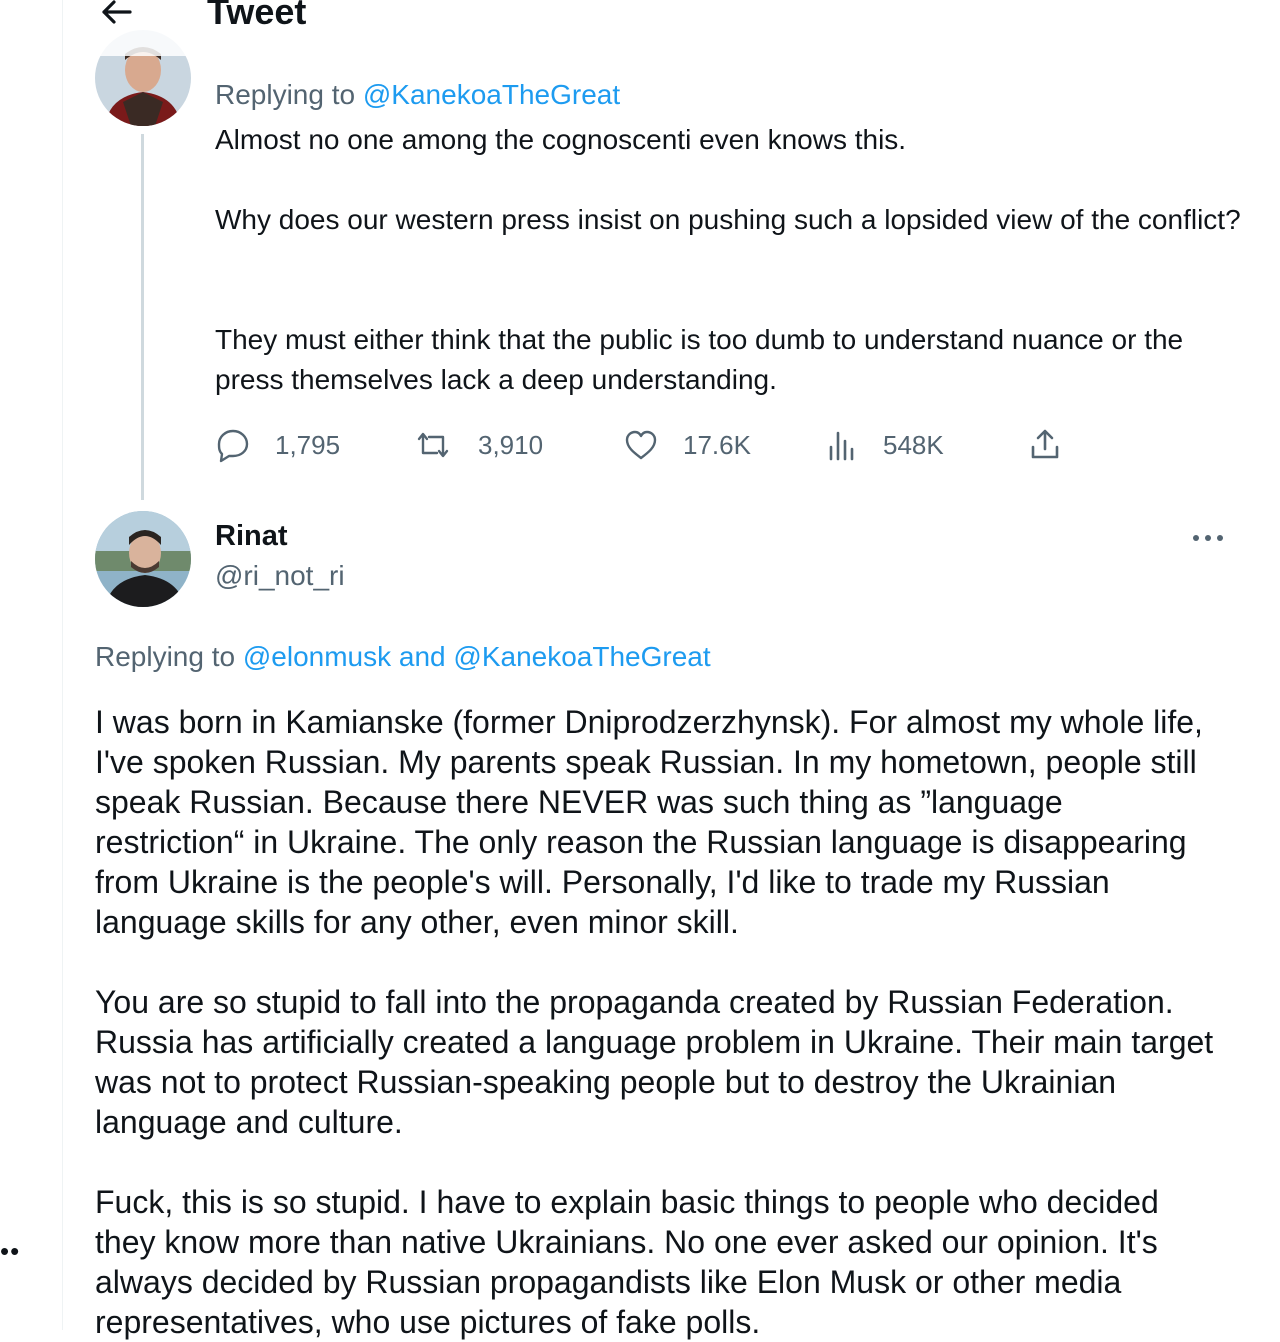 The image size is (1280, 1342). What do you see at coordinates (491, 94) in the screenshot?
I see `replying-mention-link: @KanekoaTheGreat` at bounding box center [491, 94].